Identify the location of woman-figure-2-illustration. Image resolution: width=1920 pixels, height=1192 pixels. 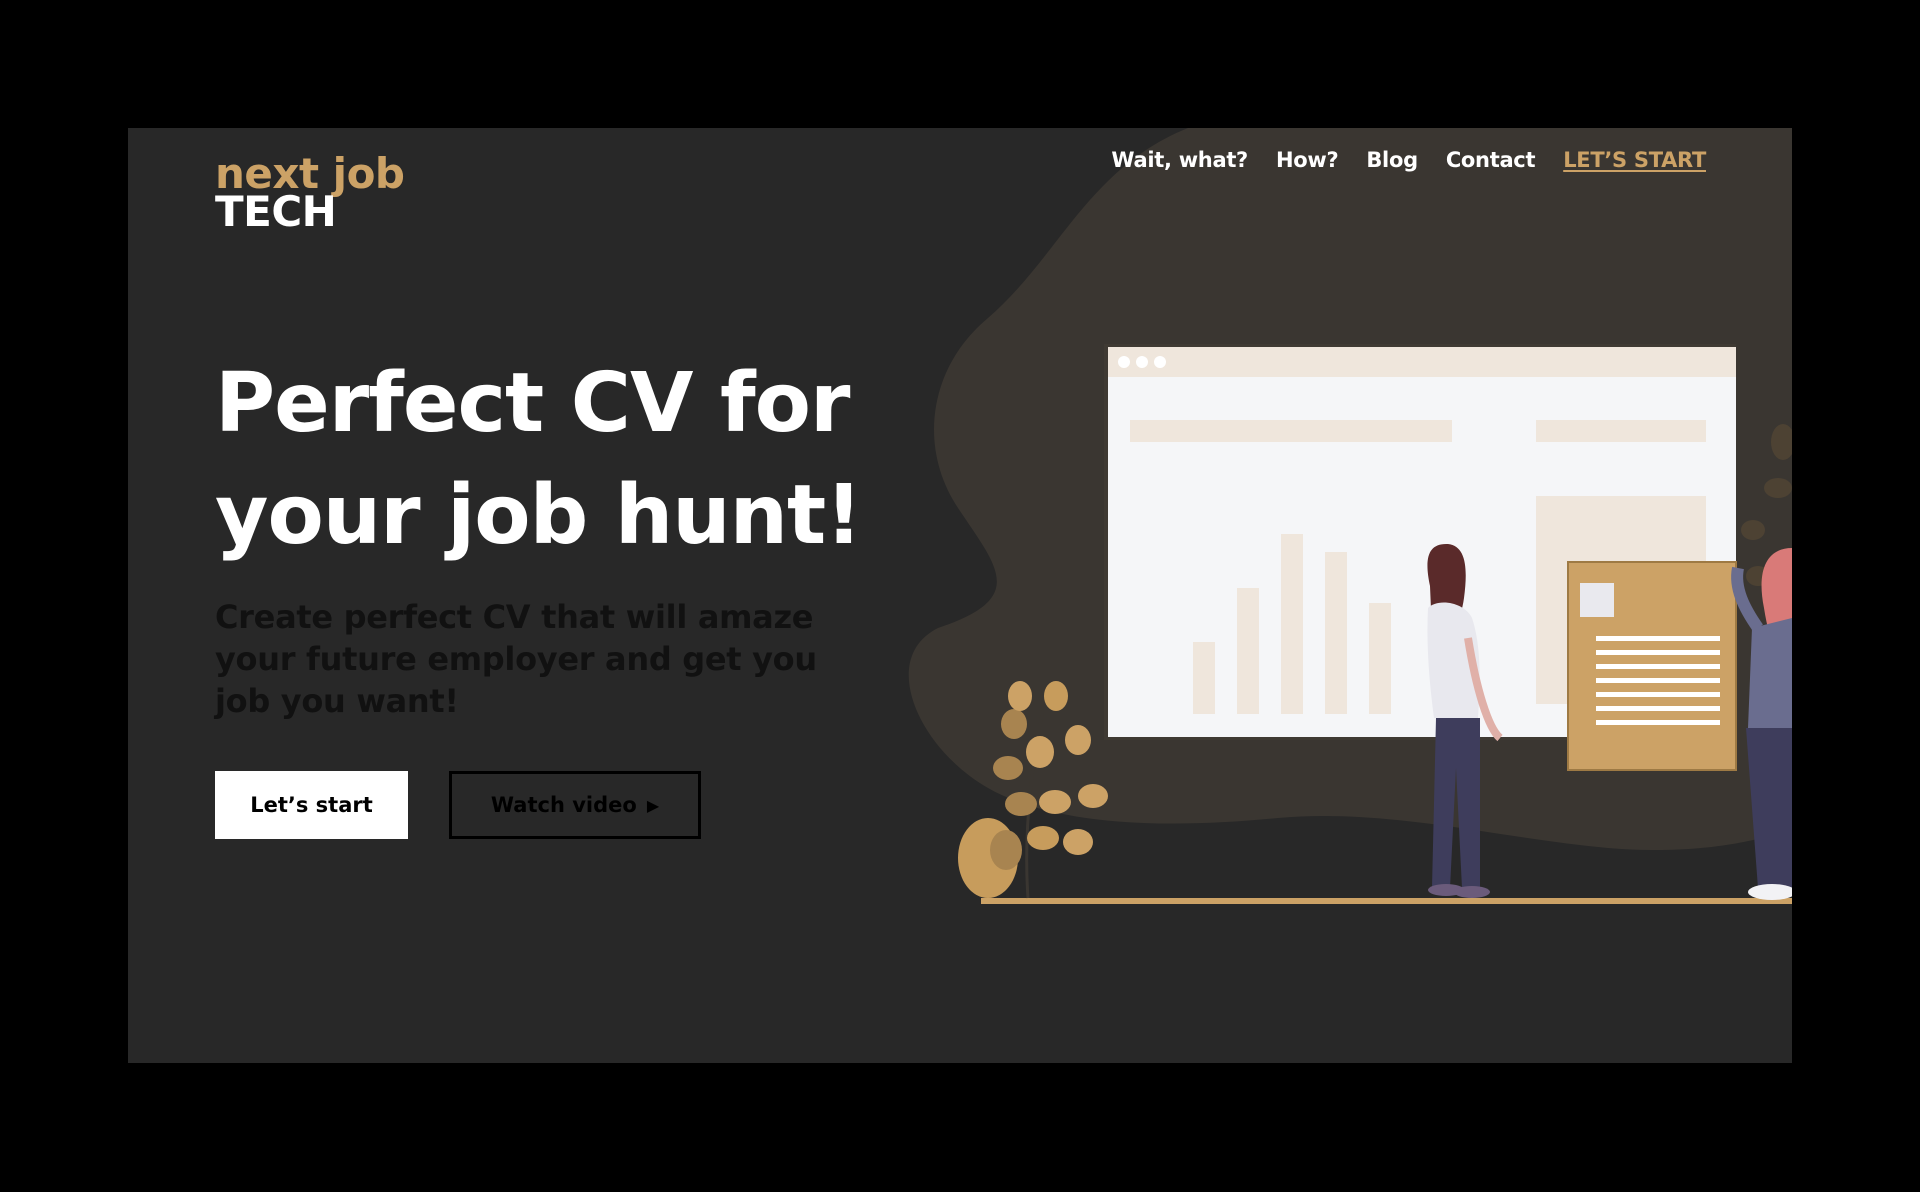
(1761, 724).